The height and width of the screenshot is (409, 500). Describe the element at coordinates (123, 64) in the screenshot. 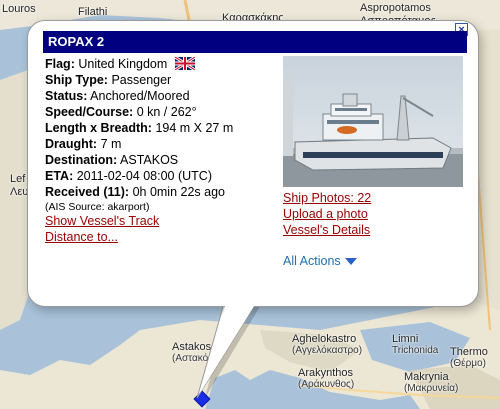

I see `flag-value: United Kingdom` at that location.